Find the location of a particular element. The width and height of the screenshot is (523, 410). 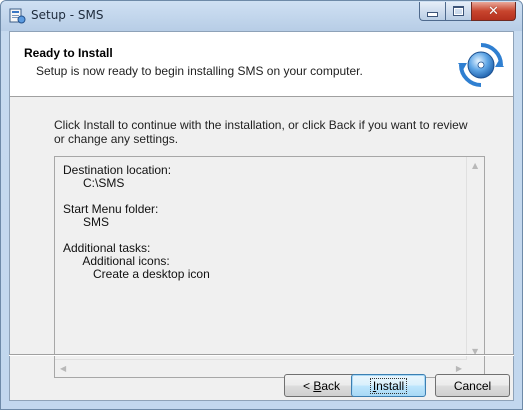

close-button: ✕ is located at coordinates (493, 11).